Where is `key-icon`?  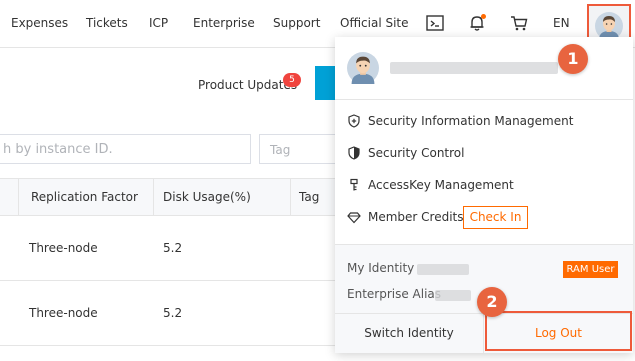 key-icon is located at coordinates (354, 184).